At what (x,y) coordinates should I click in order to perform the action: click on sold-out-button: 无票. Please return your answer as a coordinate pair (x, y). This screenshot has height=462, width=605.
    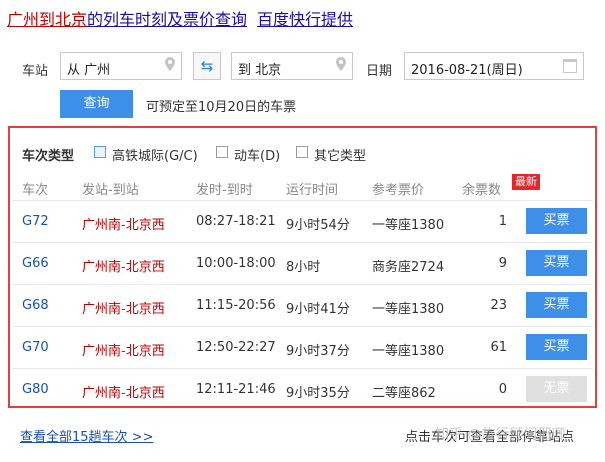
    Looking at the image, I should click on (556, 389).